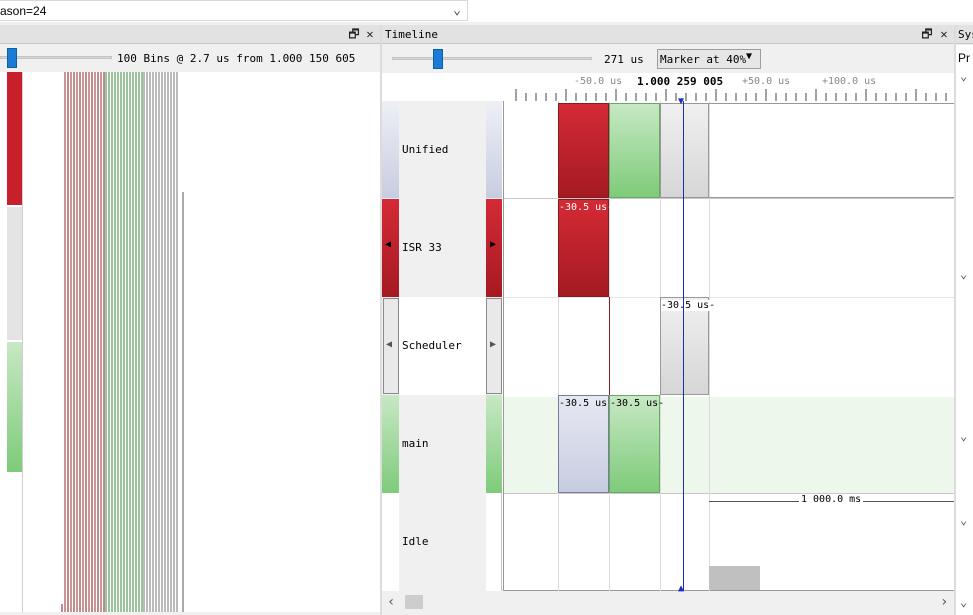 The image size is (973, 615). I want to click on isr-connector, so click(609, 346).